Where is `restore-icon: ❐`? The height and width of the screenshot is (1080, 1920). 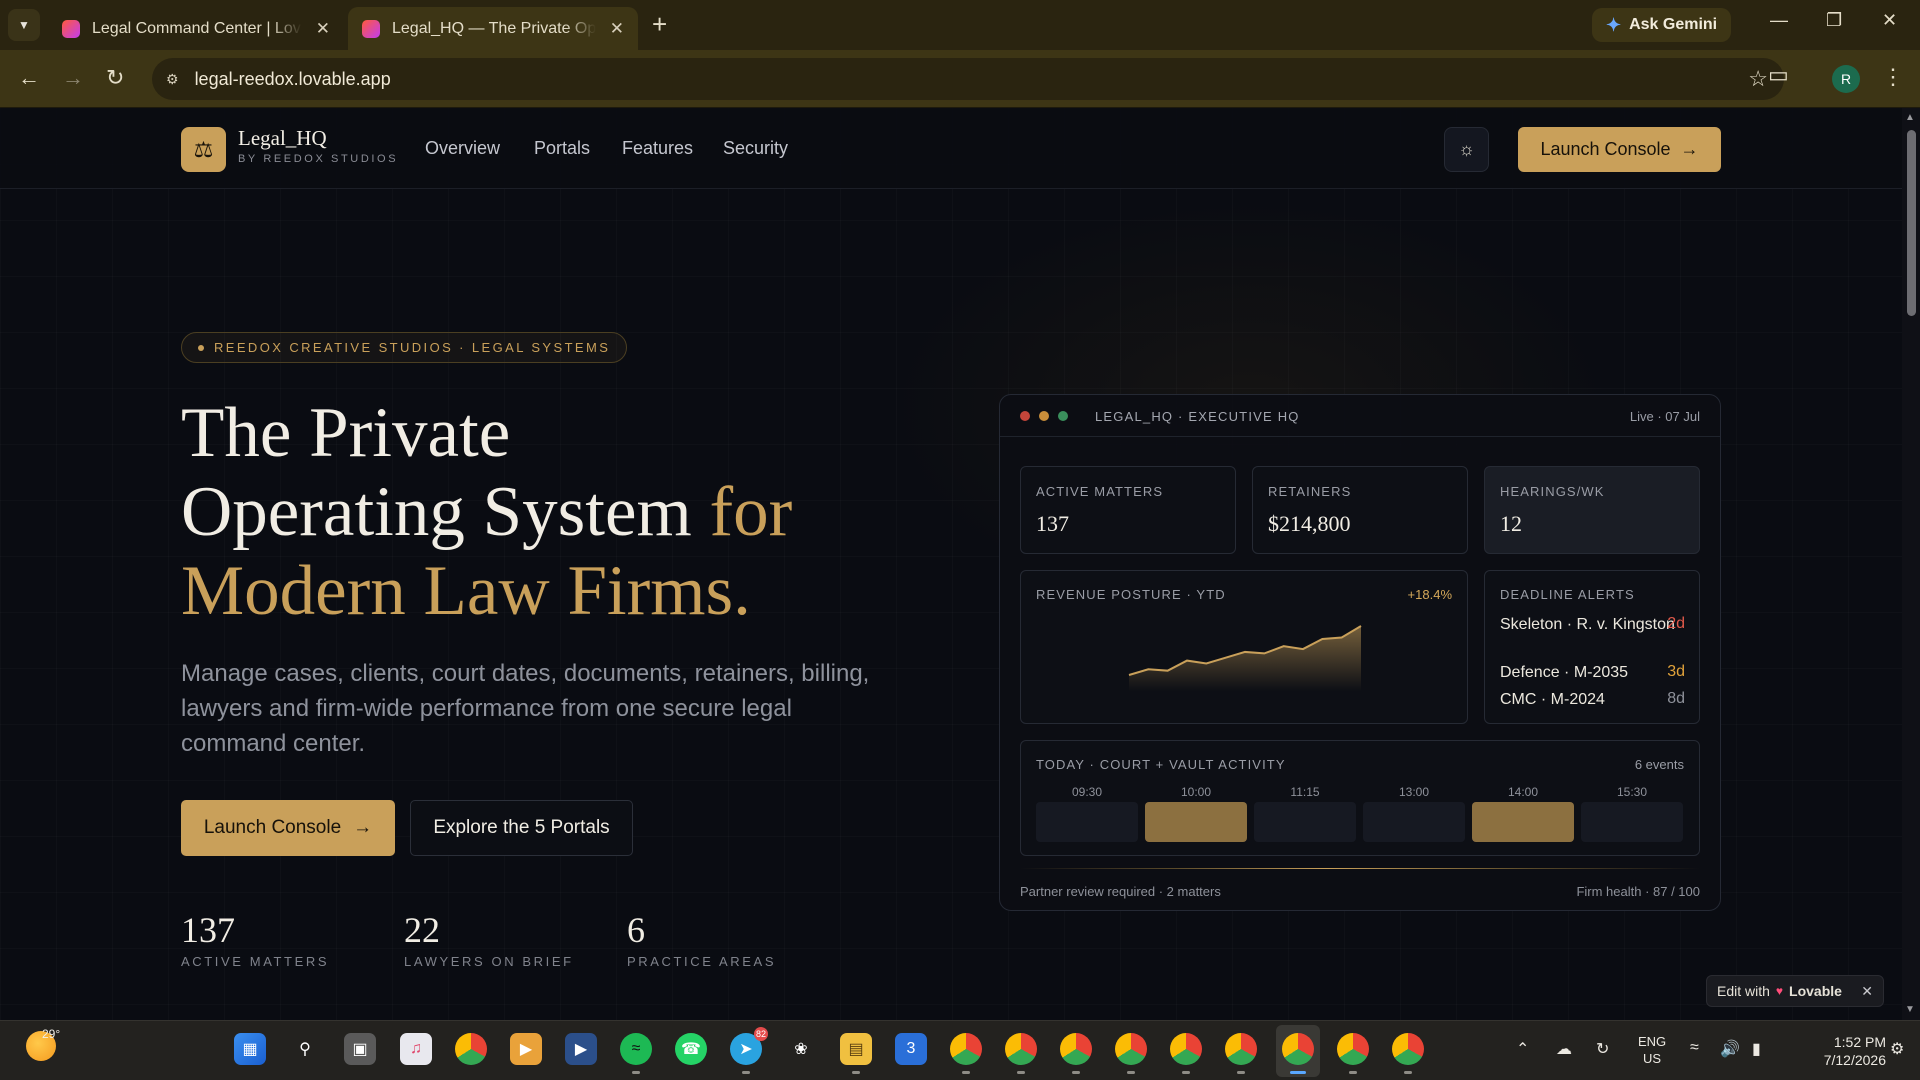
restore-icon: ❐ is located at coordinates (1834, 20).